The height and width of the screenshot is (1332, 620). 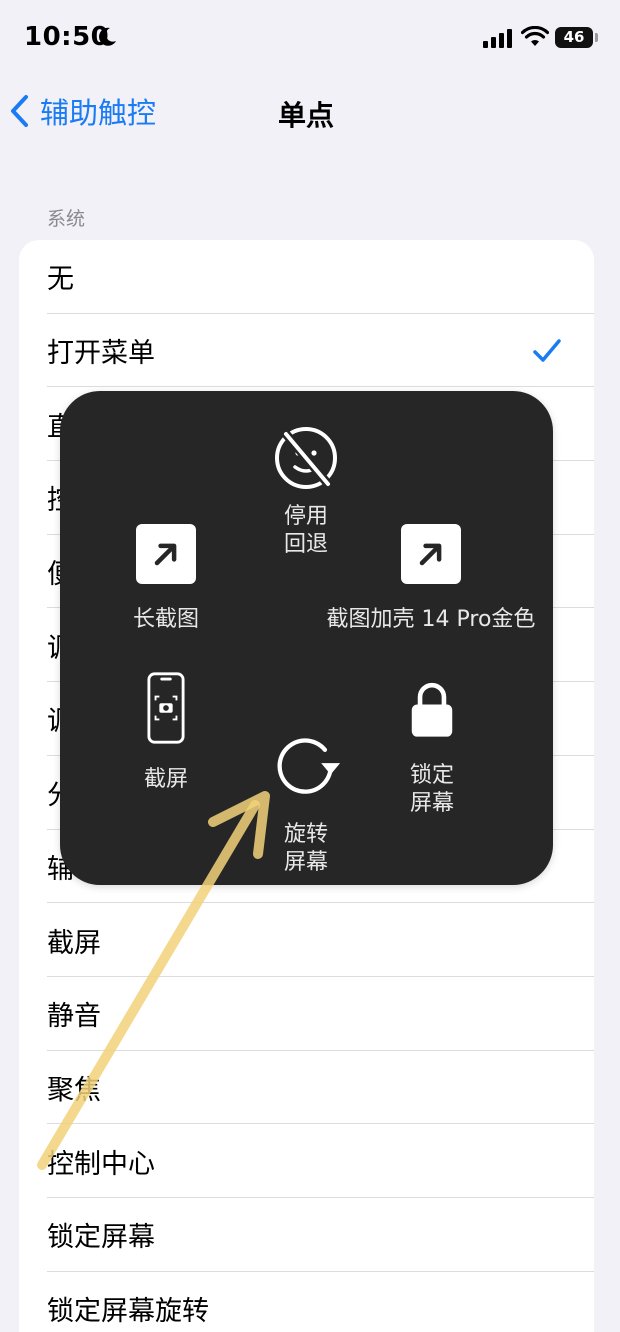 What do you see at coordinates (107, 36) in the screenshot?
I see `moon-icon` at bounding box center [107, 36].